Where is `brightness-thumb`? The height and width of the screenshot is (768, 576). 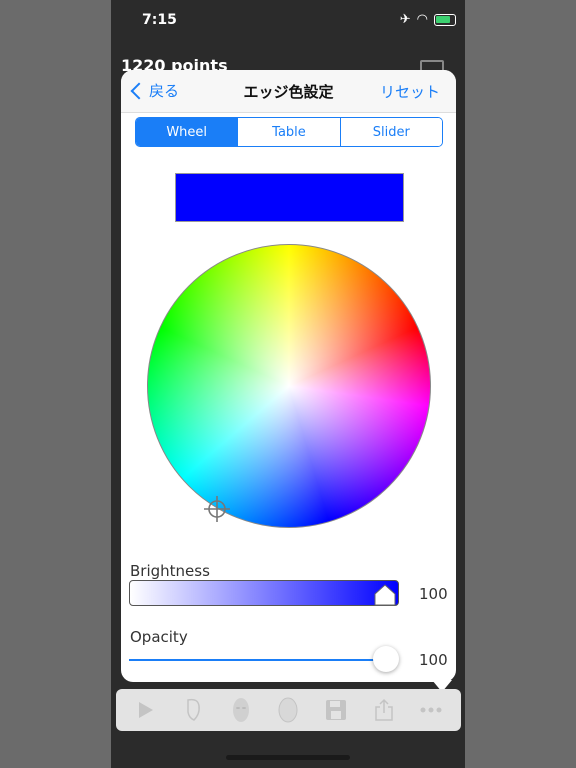 brightness-thumb is located at coordinates (385, 595).